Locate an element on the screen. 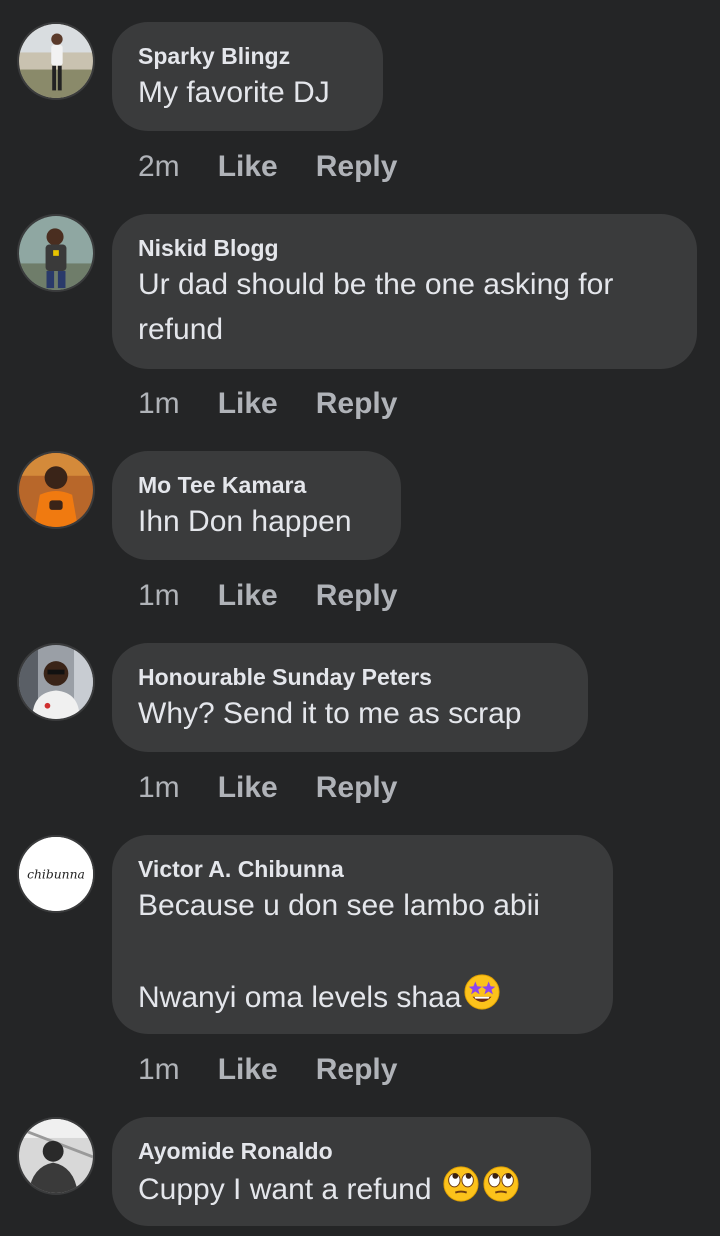 The image size is (720, 1236). comment-text-line: Nwanyi oma levels shaa is located at coordinates (362, 996).